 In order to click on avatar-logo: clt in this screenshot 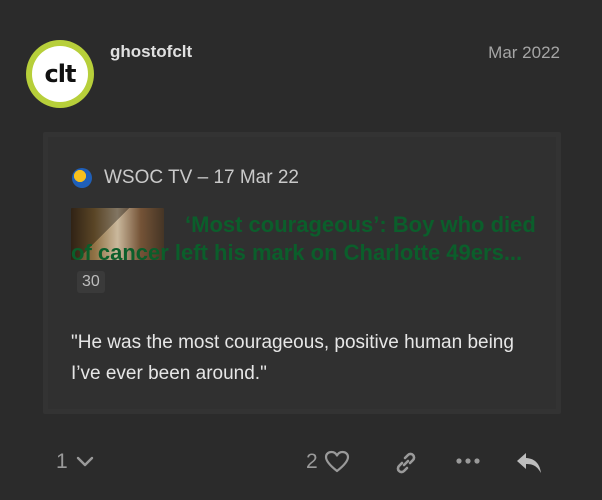, I will do `click(60, 74)`.